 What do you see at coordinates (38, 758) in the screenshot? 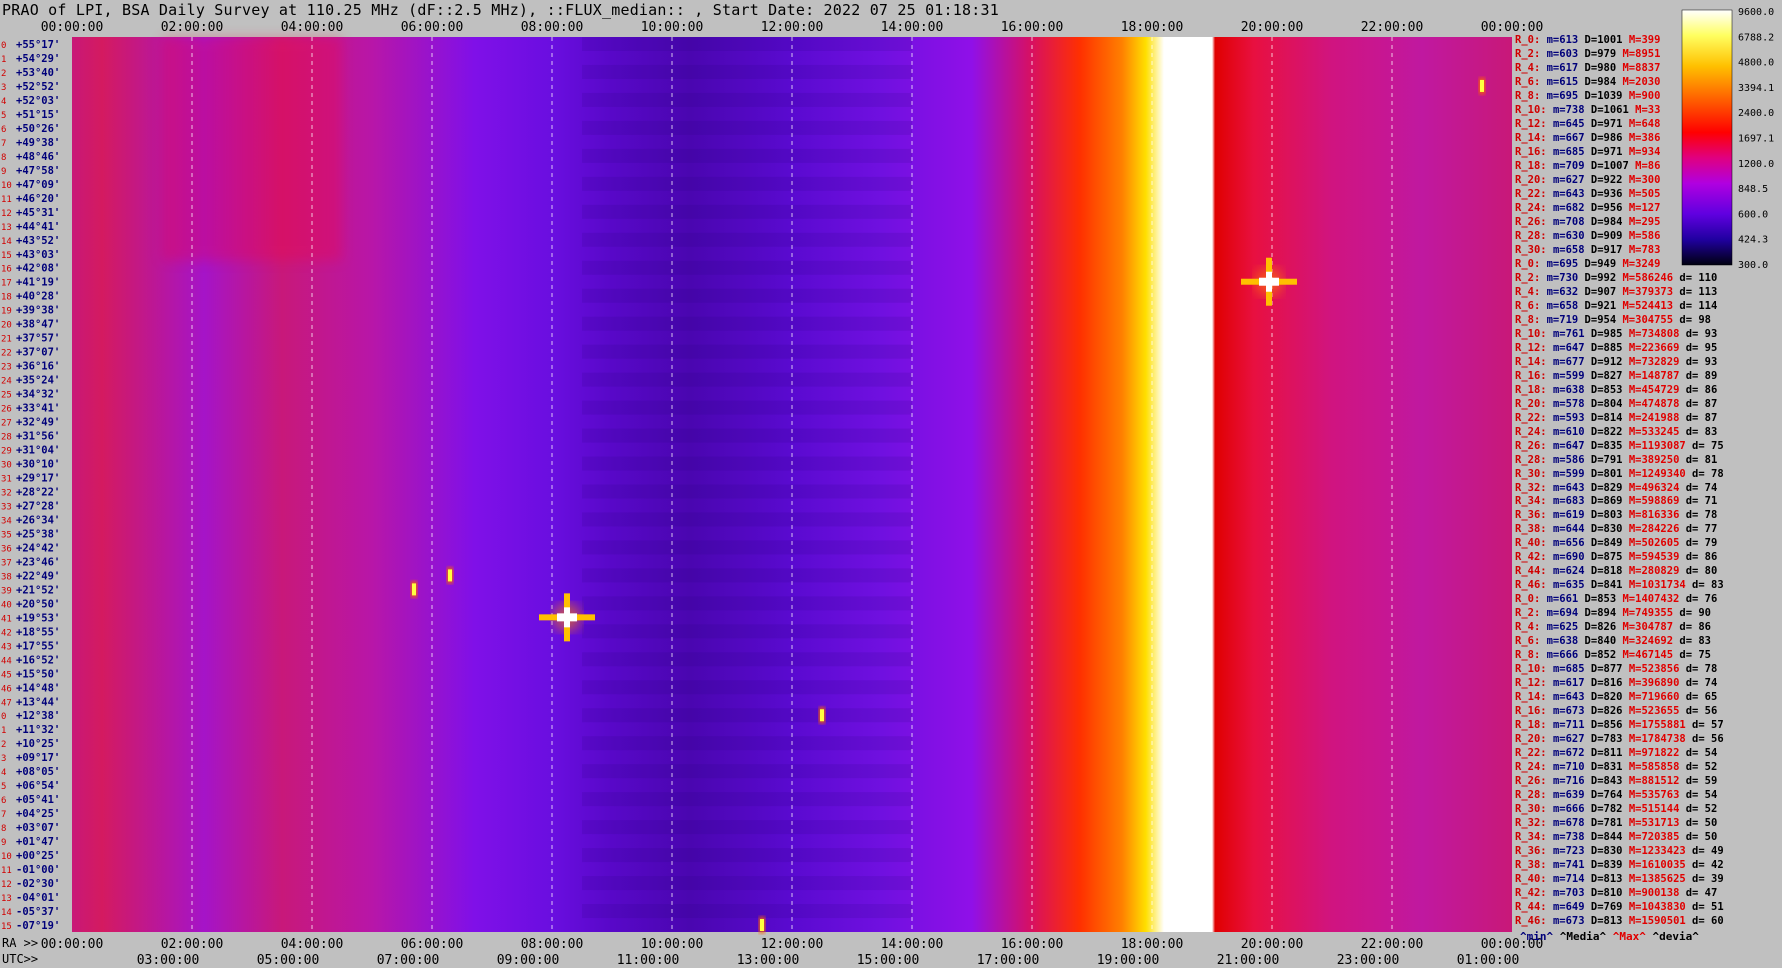
I see `dec-label: +09°17'` at bounding box center [38, 758].